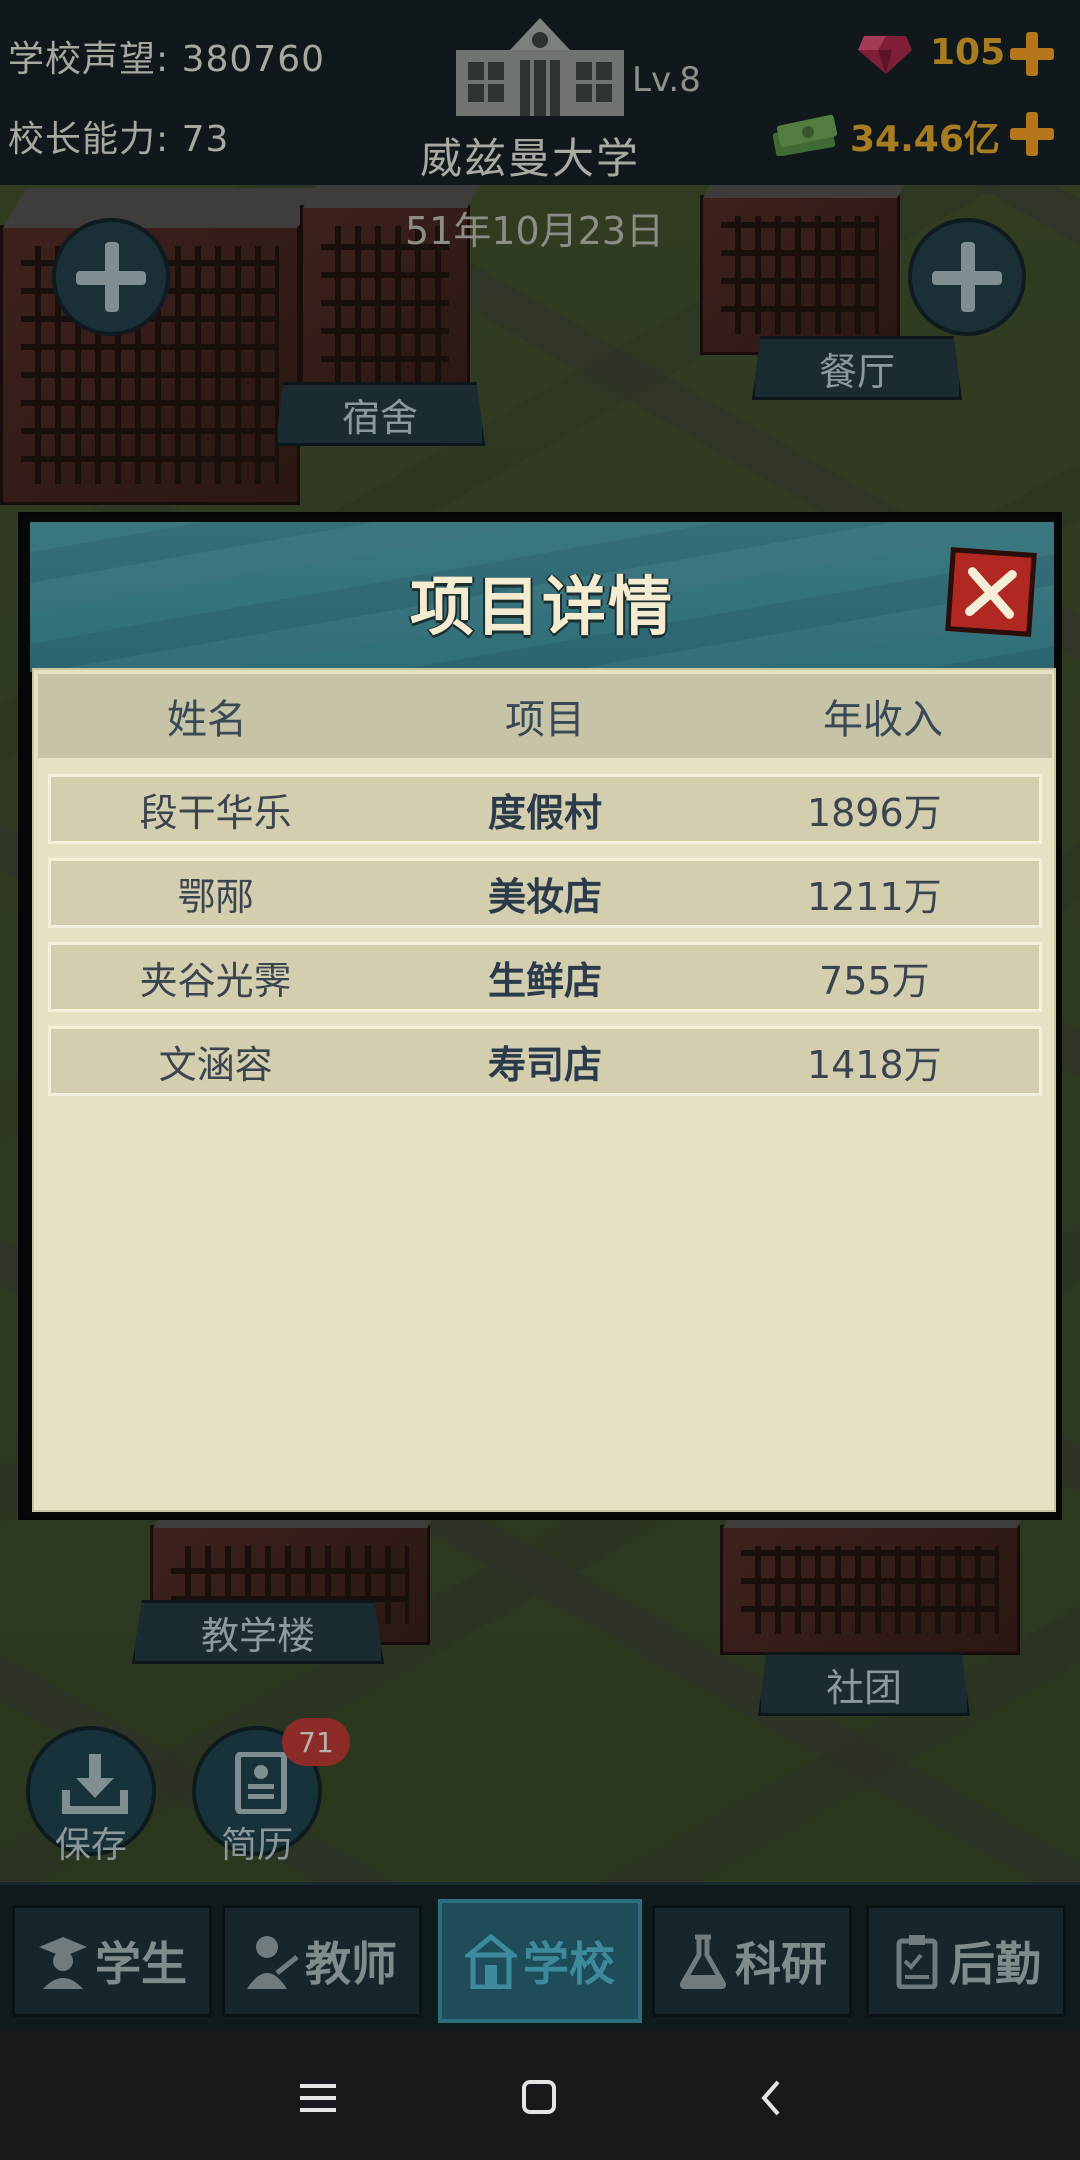  What do you see at coordinates (166, 59) in the screenshot?
I see `school-reputation: 学校声望: 380760` at bounding box center [166, 59].